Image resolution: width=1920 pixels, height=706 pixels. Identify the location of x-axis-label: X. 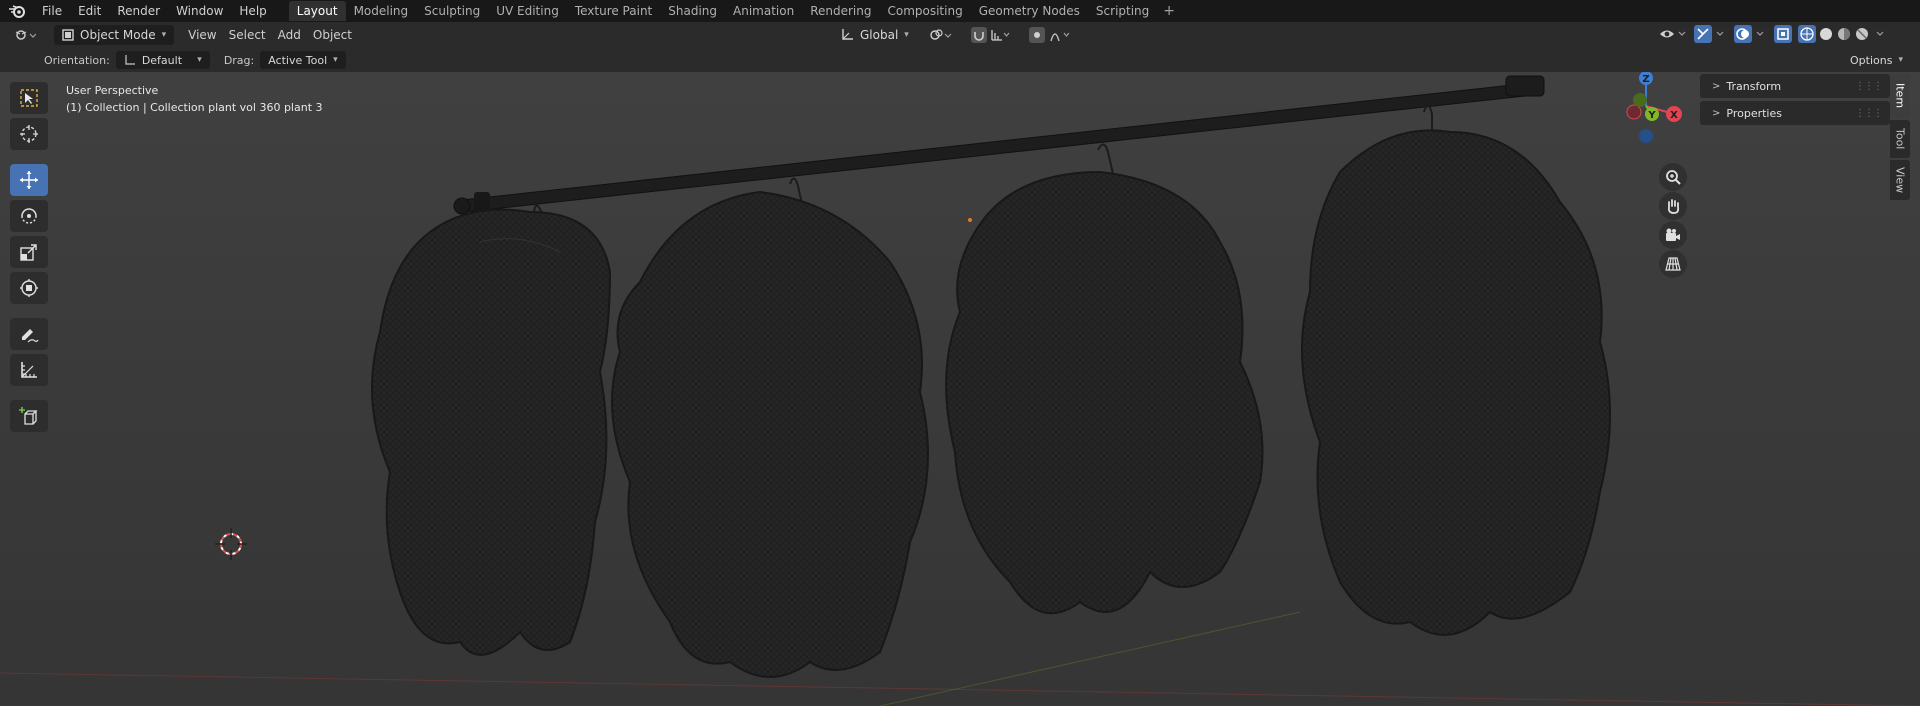
(1674, 115).